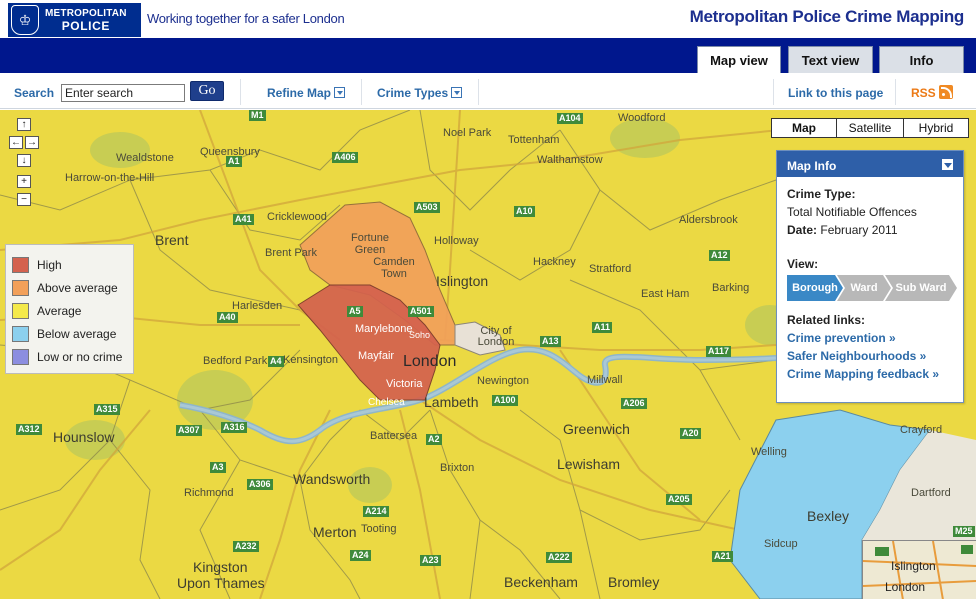  Describe the element at coordinates (332, 479) in the screenshot. I see `place-label: Wandsworth` at that location.